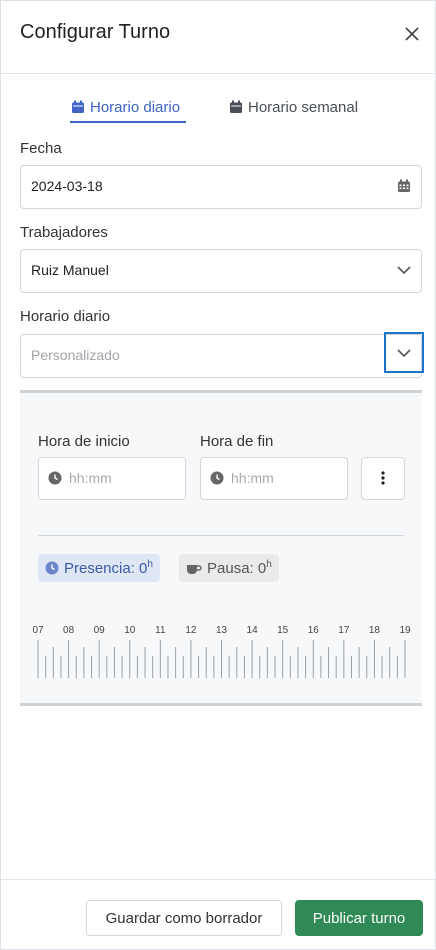 This screenshot has height=950, width=436. What do you see at coordinates (222, 630) in the screenshot?
I see `hour-tick-label: 13` at bounding box center [222, 630].